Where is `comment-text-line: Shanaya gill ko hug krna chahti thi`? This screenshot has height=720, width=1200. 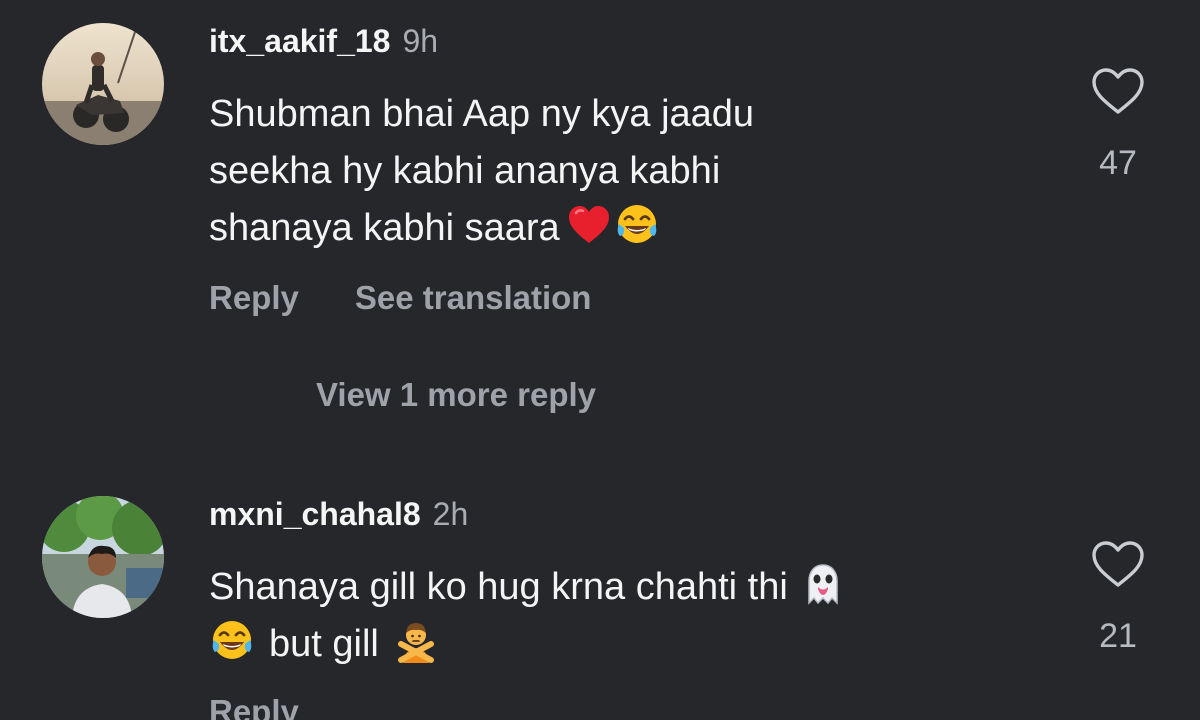 comment-text-line: Shanaya gill ko hug krna chahti thi is located at coordinates (639, 587).